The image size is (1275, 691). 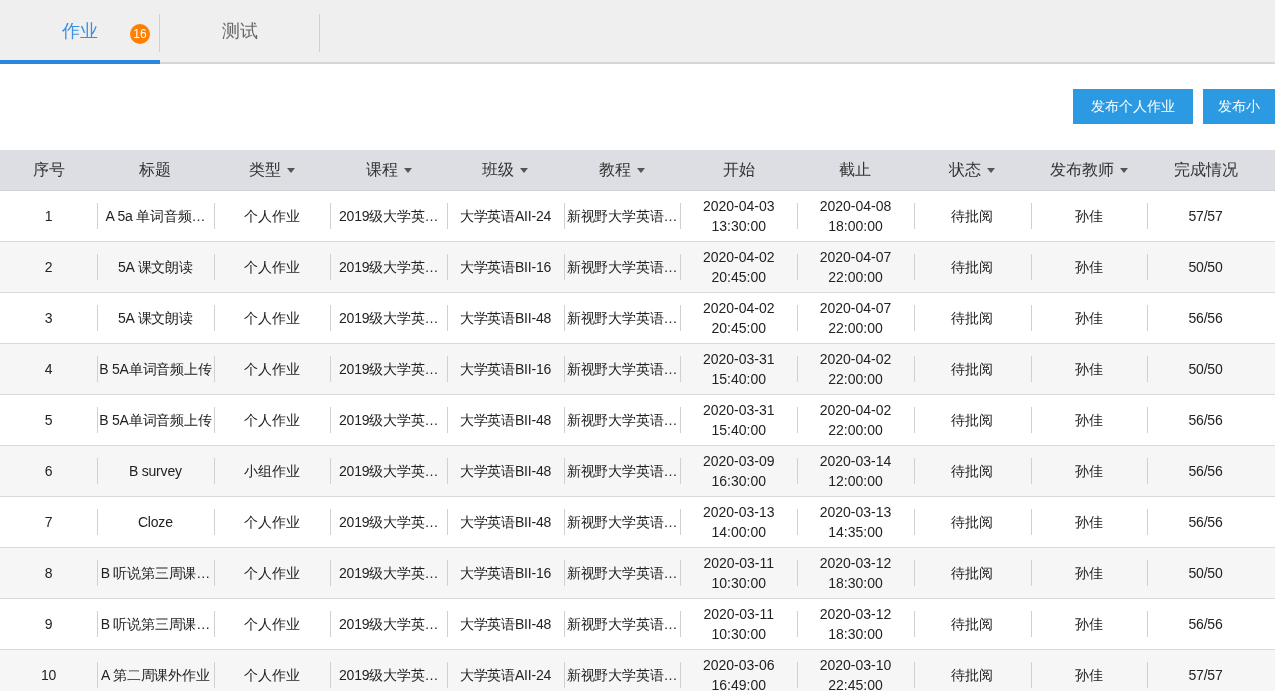 What do you see at coordinates (738, 673) in the screenshot?
I see `table-cell-text: 2020-03-06 16:49:00` at bounding box center [738, 673].